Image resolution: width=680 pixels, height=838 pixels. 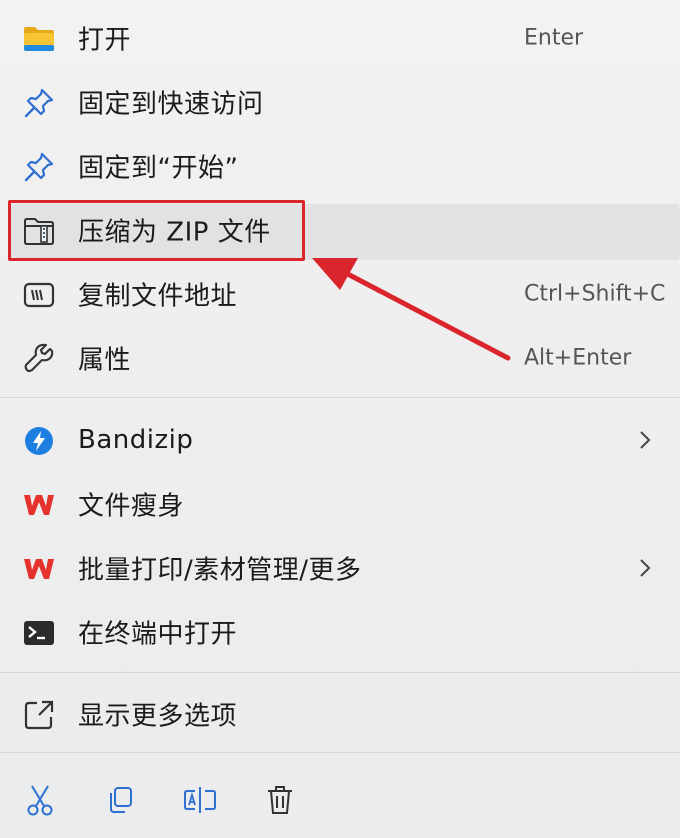 What do you see at coordinates (578, 358) in the screenshot?
I see `menu-item-shortcut: Alt+Enter` at bounding box center [578, 358].